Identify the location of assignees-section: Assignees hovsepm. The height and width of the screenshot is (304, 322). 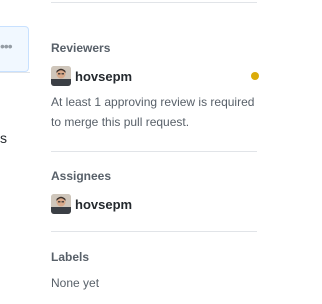
(154, 191).